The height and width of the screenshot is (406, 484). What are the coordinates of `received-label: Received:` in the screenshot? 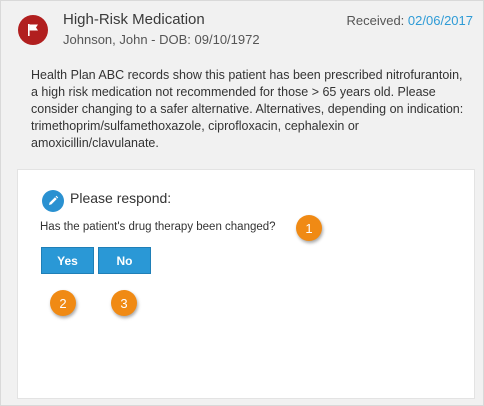 It's located at (375, 20).